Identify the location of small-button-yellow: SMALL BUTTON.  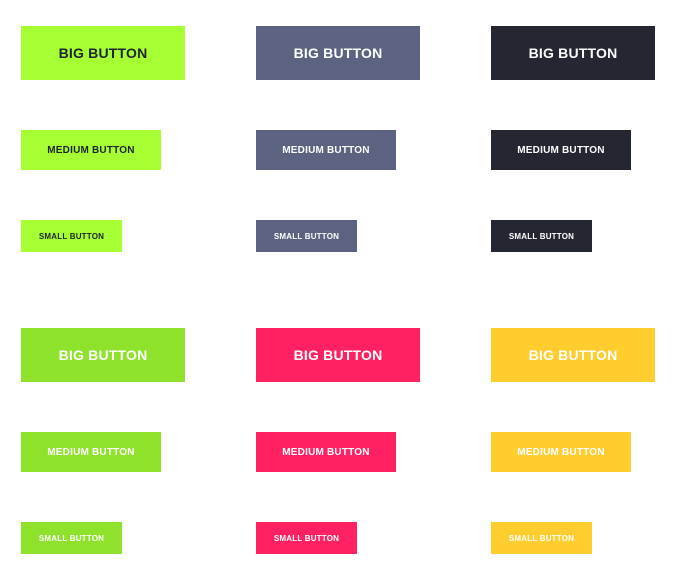
(541, 538).